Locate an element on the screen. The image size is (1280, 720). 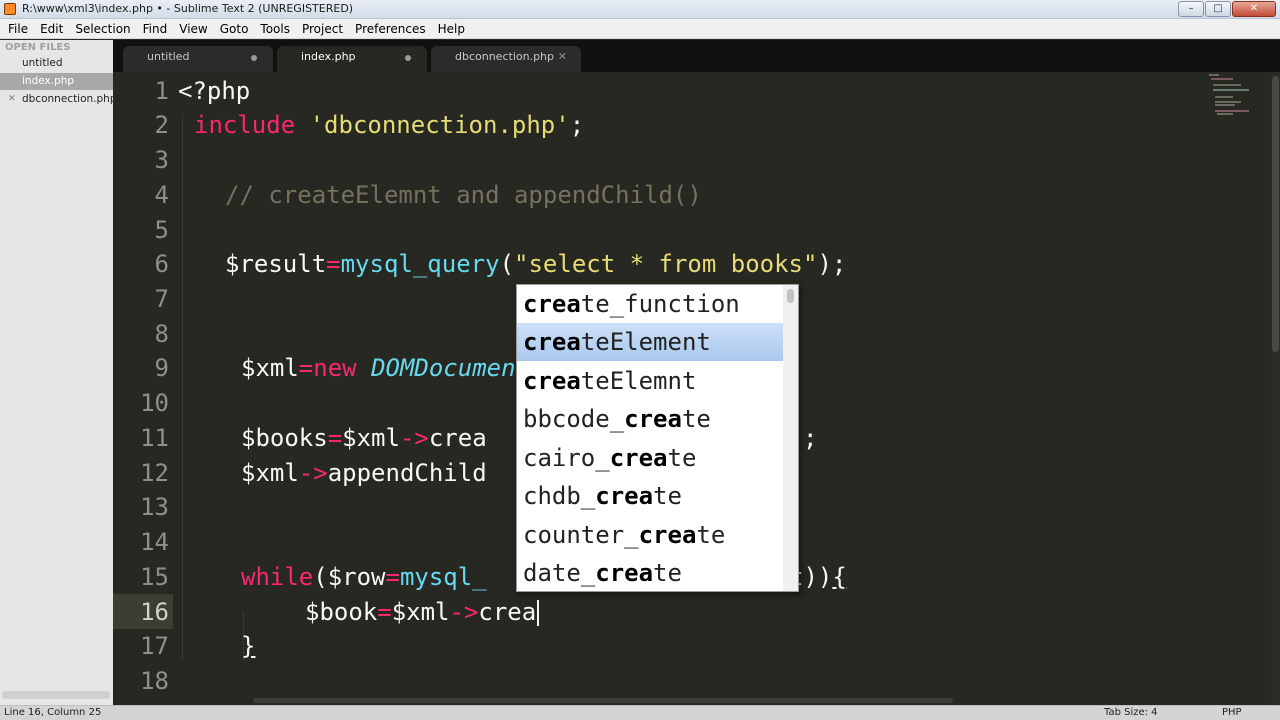
semicolon: ; is located at coordinates (577, 125).